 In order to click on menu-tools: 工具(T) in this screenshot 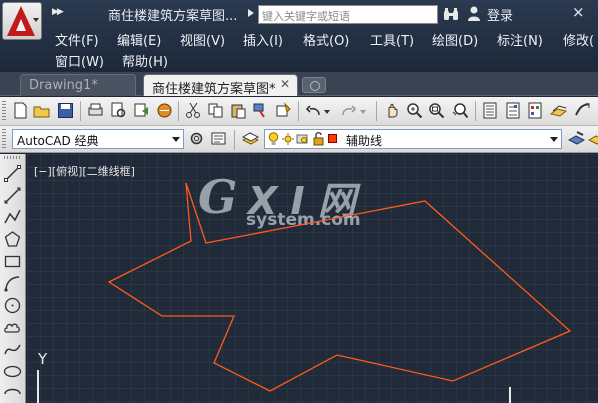, I will do `click(392, 39)`.